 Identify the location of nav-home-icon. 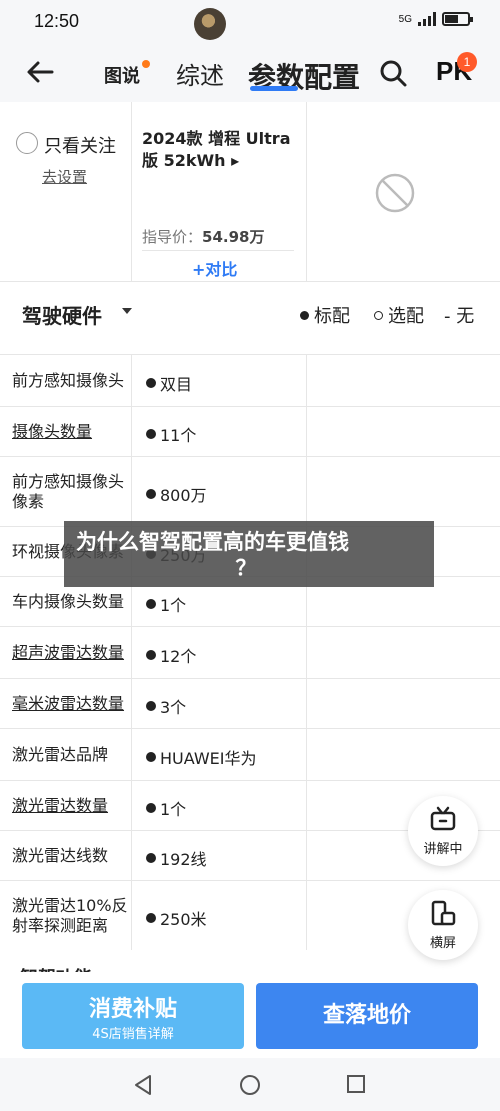
(250, 1085).